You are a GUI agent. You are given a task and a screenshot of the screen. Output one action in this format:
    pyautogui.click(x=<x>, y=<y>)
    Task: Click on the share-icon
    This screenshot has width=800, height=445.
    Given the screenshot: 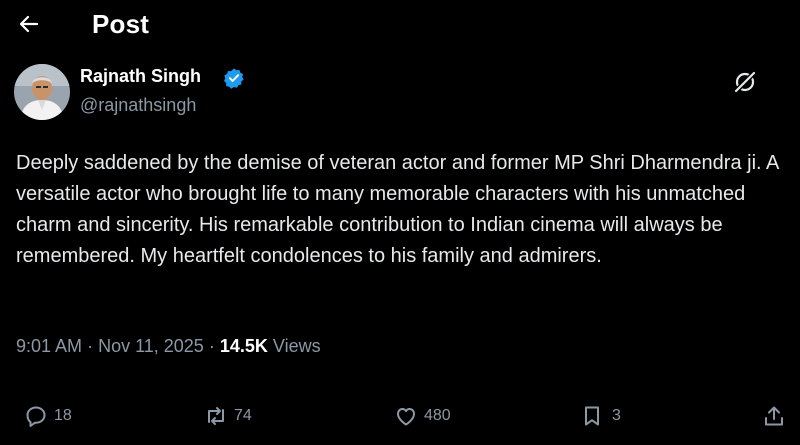 What is the action you would take?
    pyautogui.click(x=774, y=416)
    